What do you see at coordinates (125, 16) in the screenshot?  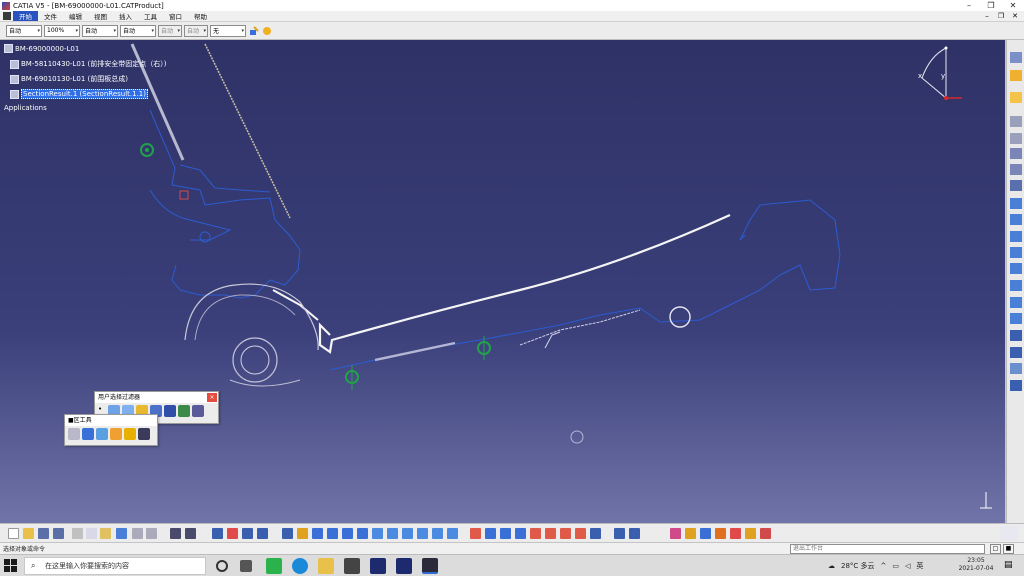 I see `menu-insert: 插入` at bounding box center [125, 16].